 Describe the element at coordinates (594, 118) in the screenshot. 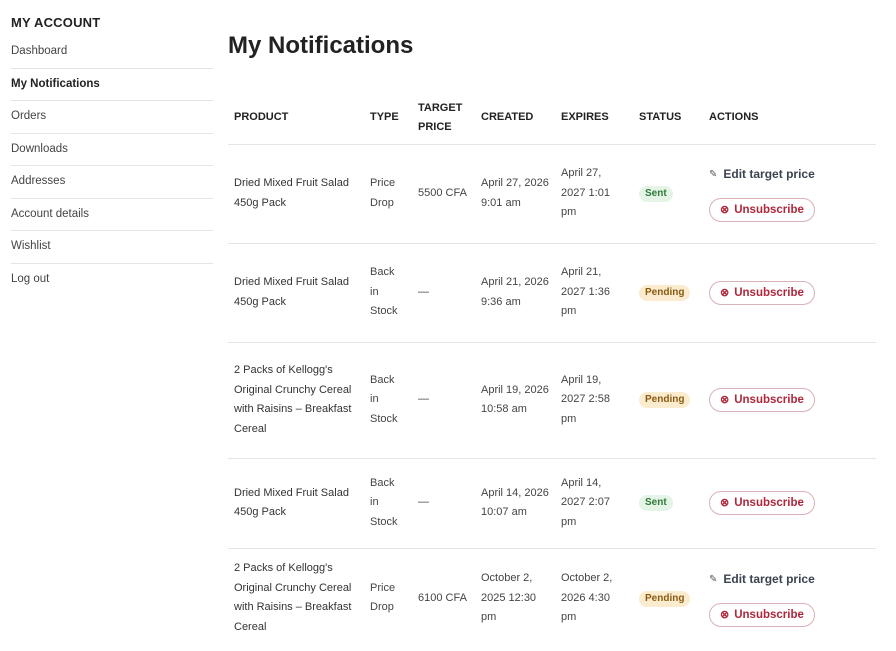

I see `header-expires: EXPIRES` at that location.